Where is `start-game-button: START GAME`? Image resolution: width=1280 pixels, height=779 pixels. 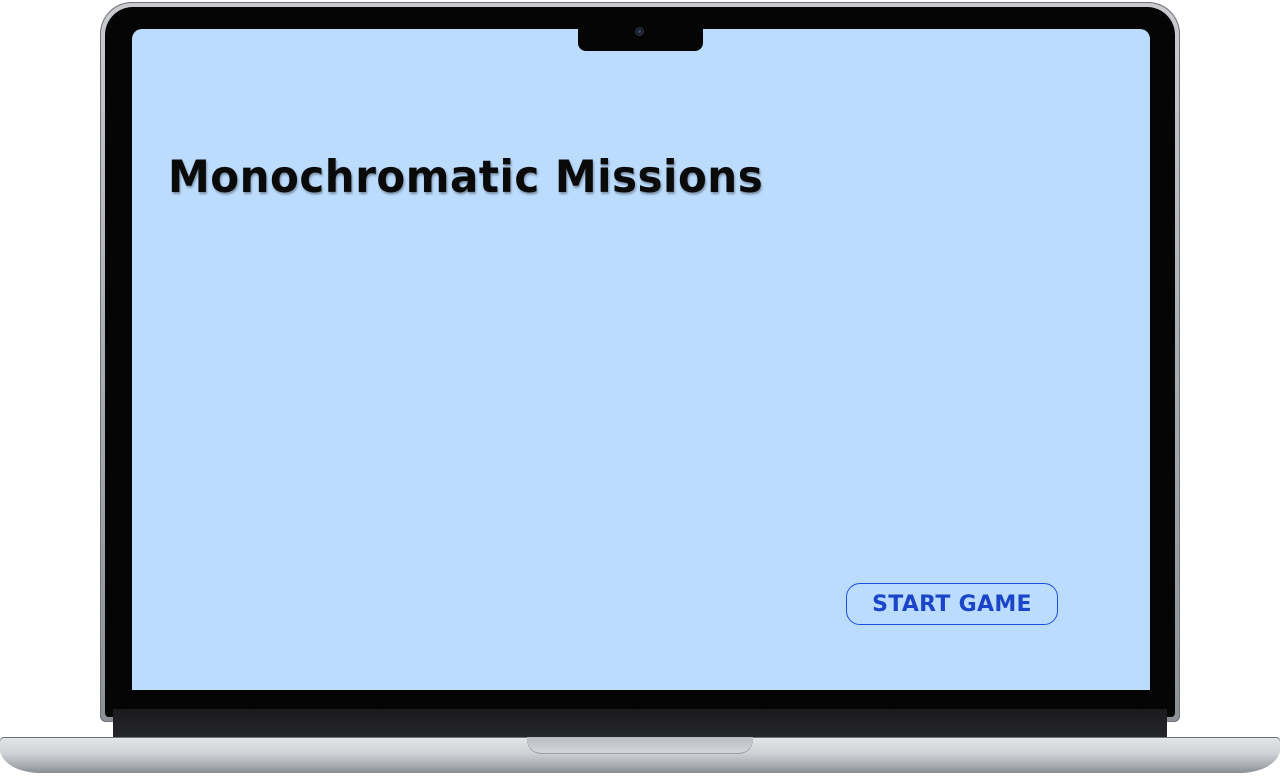 start-game-button: START GAME is located at coordinates (952, 604).